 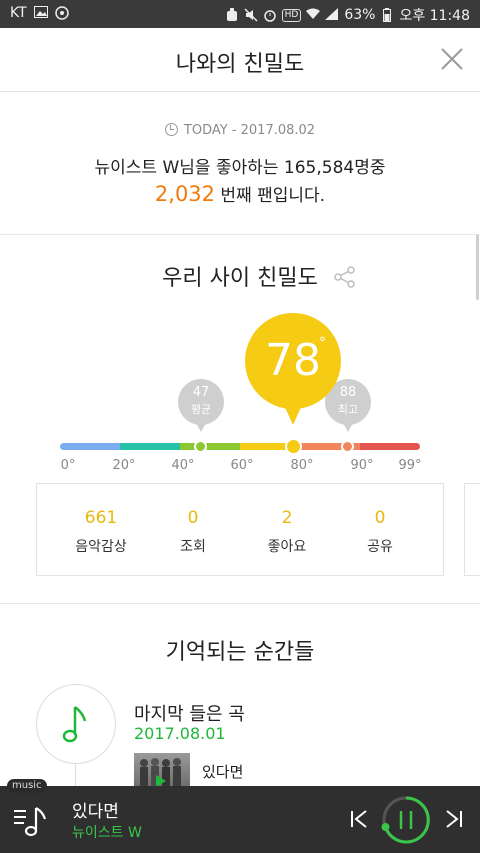 I want to click on tick-label: 0°, so click(x=68, y=465).